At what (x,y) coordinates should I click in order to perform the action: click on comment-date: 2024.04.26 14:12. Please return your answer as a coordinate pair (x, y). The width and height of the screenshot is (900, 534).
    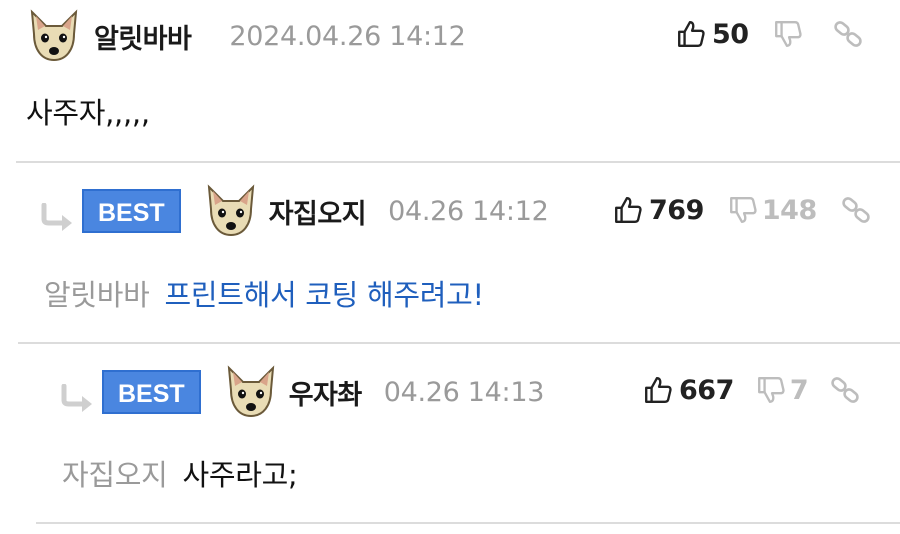
    Looking at the image, I should click on (347, 36).